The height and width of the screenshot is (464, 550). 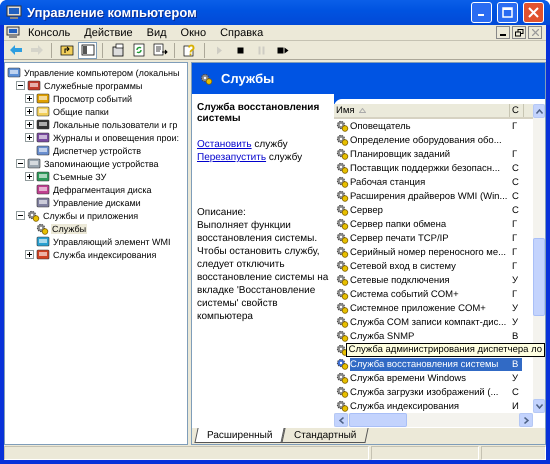 What do you see at coordinates (241, 32) in the screenshot?
I see `menu-item: Справка` at bounding box center [241, 32].